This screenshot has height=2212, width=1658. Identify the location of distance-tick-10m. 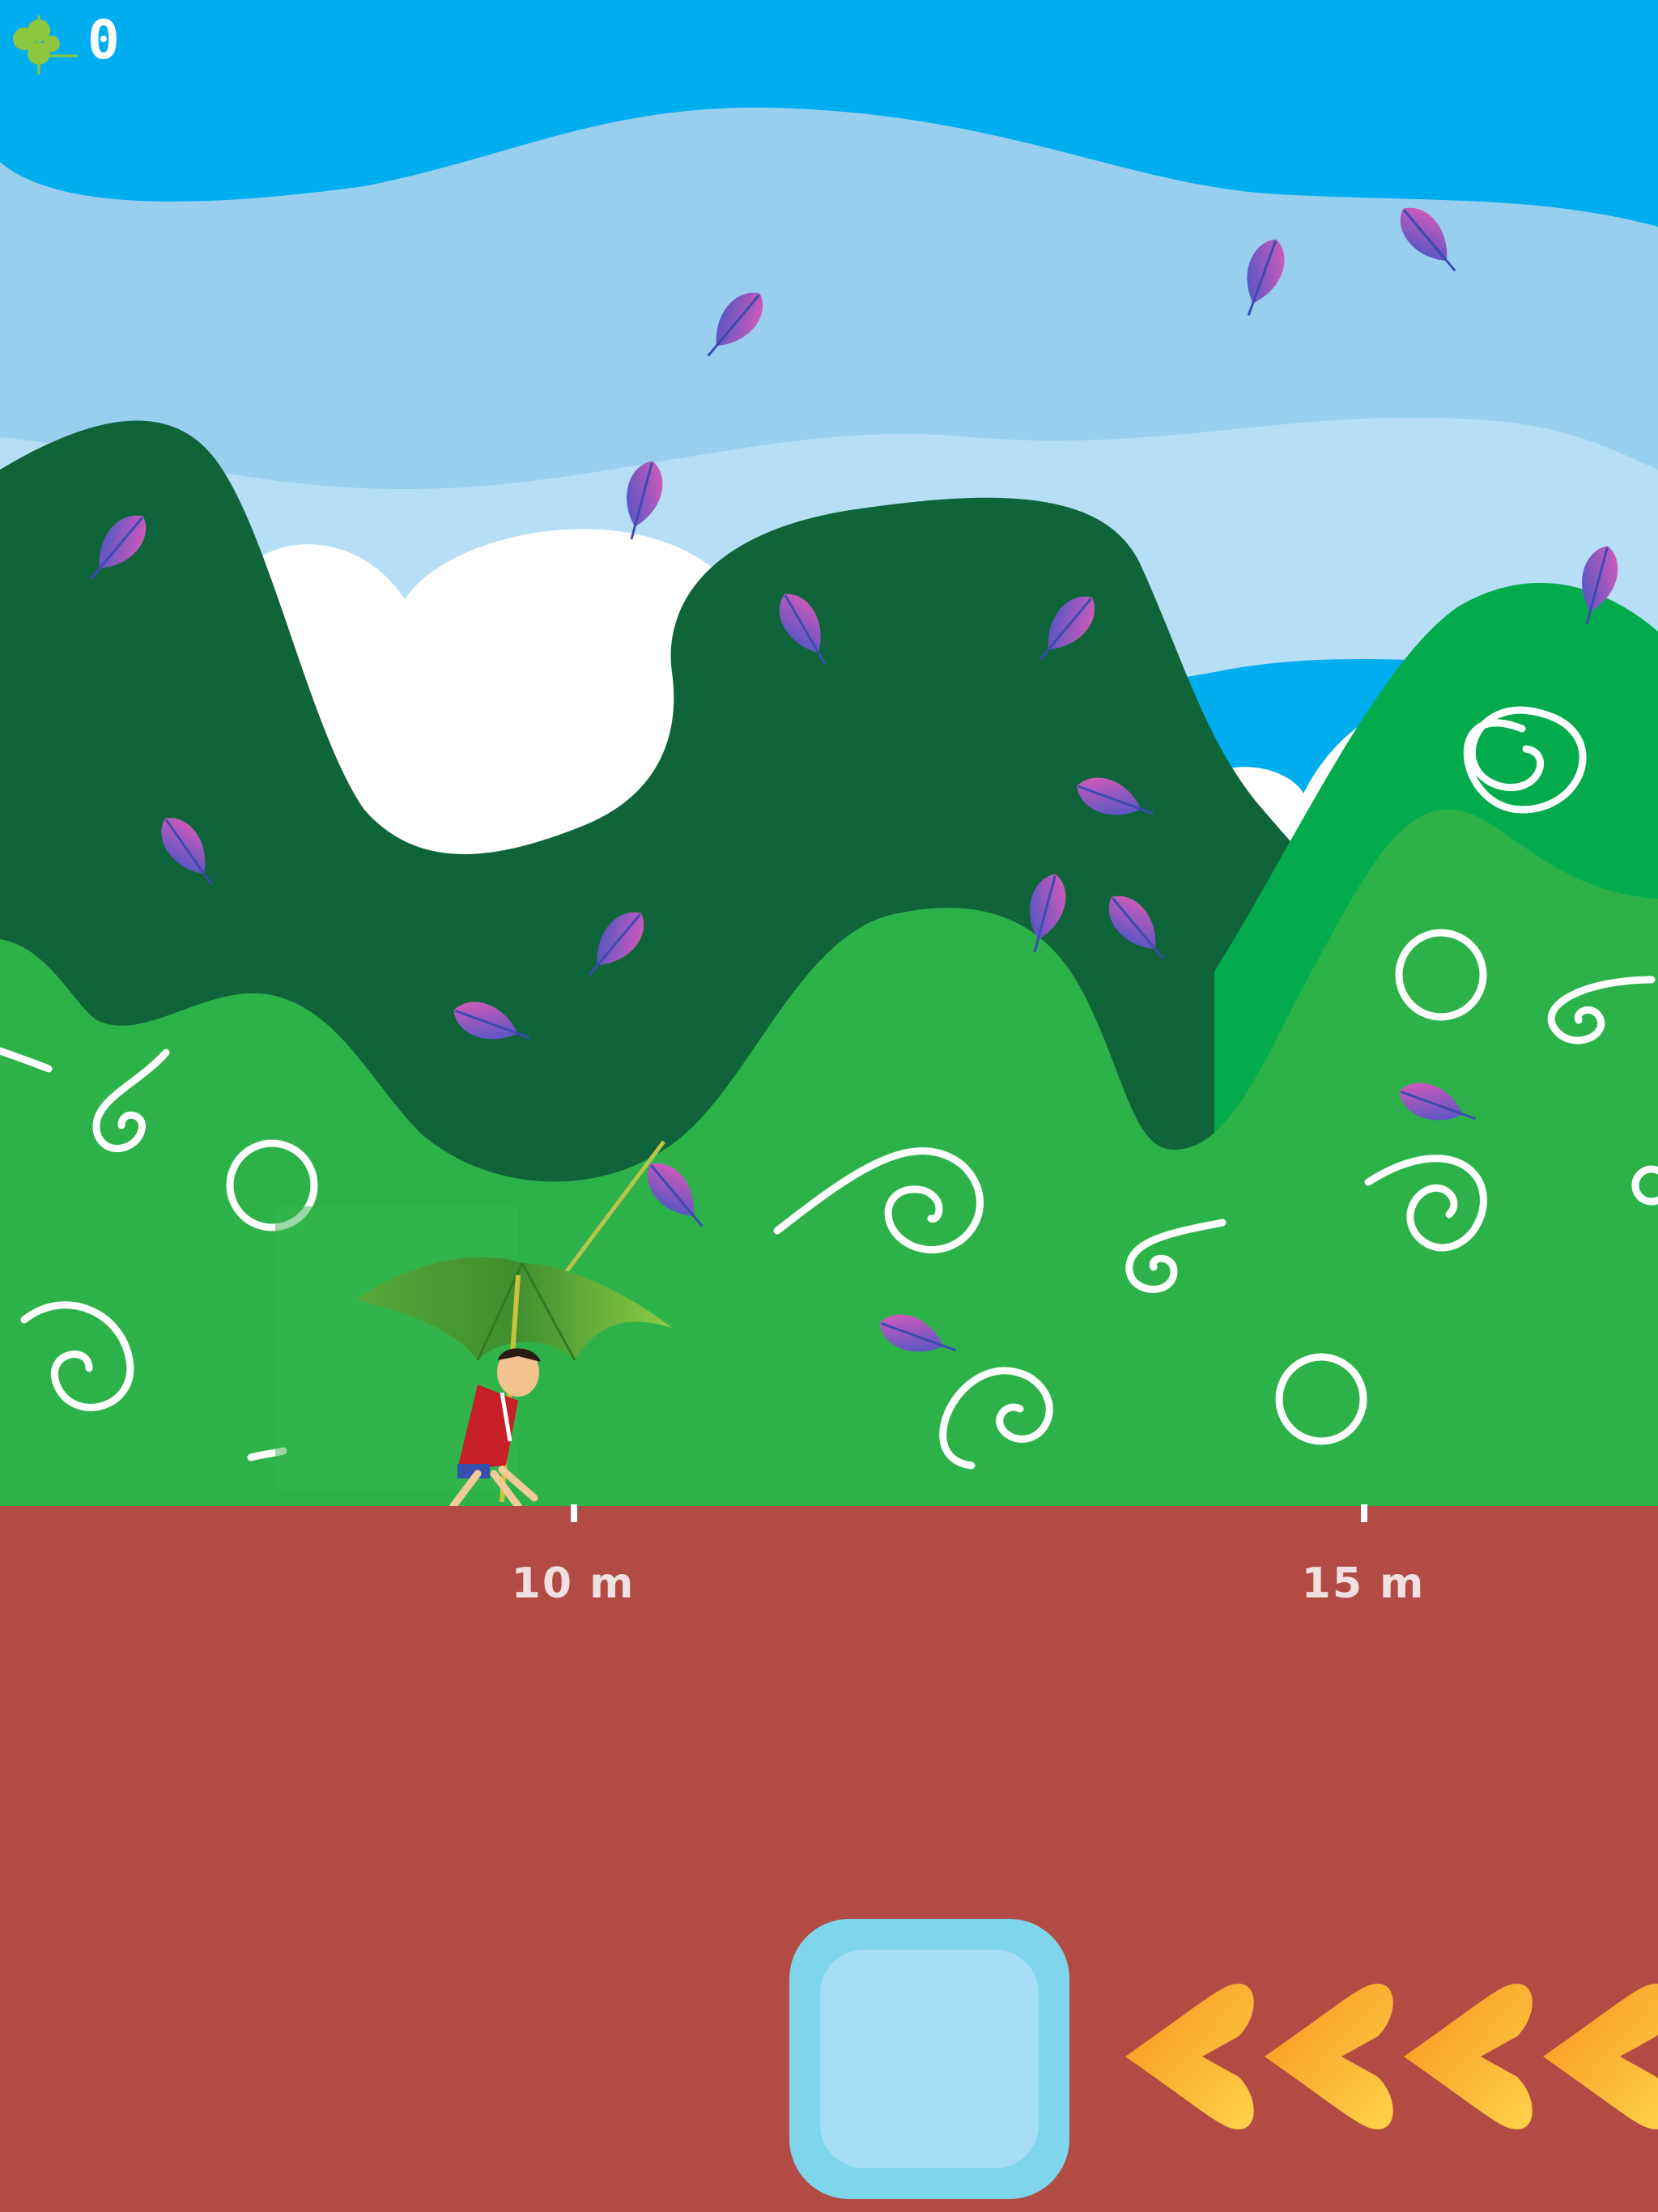
(574, 1513).